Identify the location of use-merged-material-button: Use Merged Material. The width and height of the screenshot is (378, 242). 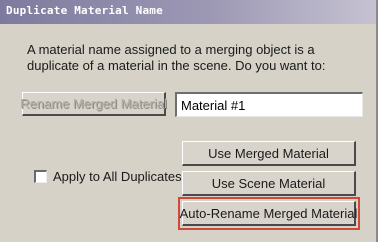
(269, 153).